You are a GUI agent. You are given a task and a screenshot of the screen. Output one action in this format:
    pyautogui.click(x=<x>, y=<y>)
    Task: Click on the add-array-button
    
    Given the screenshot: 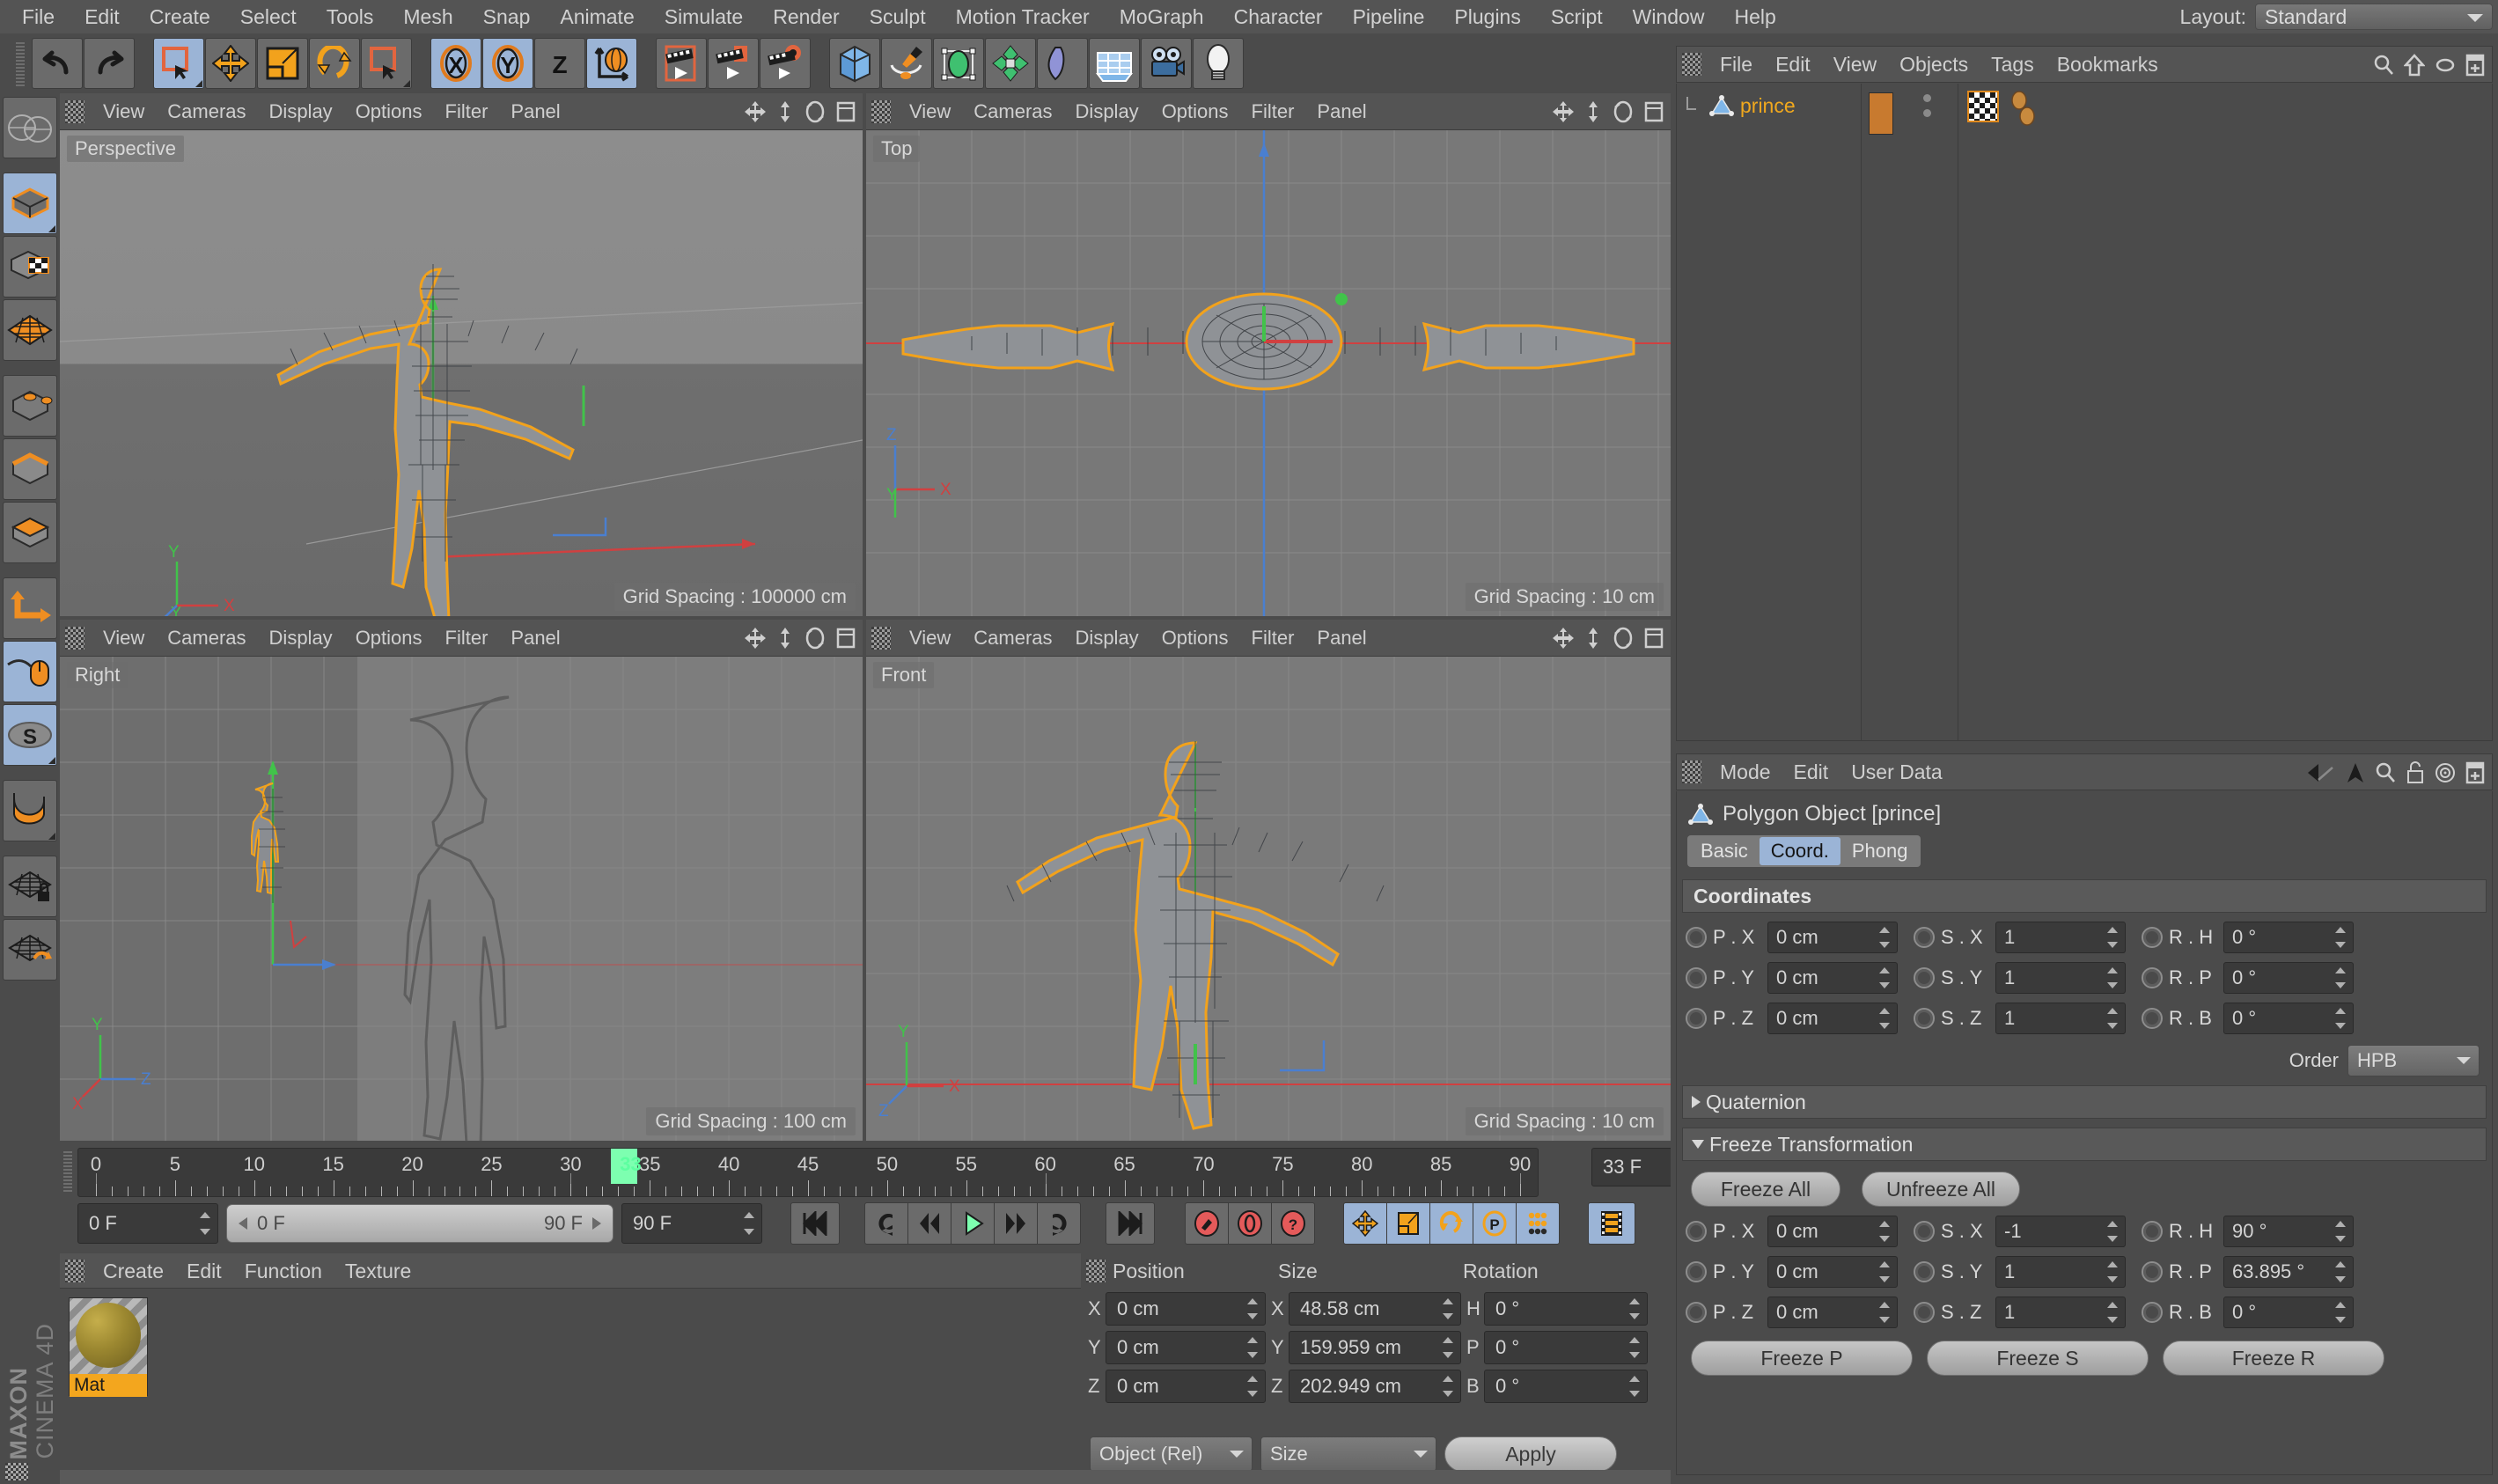 What is the action you would take?
    pyautogui.click(x=1010, y=63)
    